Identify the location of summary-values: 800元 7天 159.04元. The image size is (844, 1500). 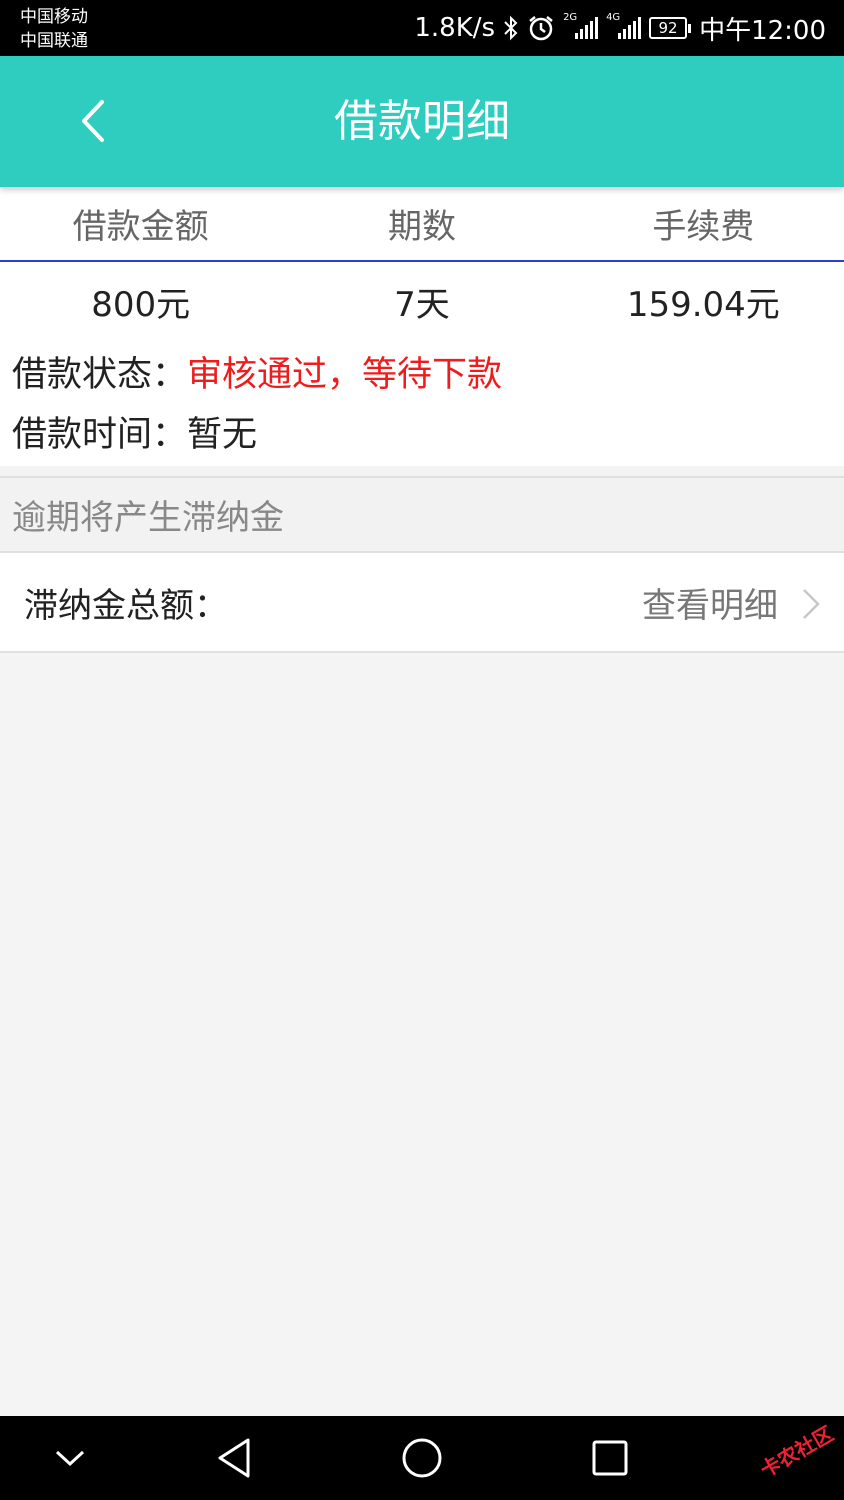
(422, 301).